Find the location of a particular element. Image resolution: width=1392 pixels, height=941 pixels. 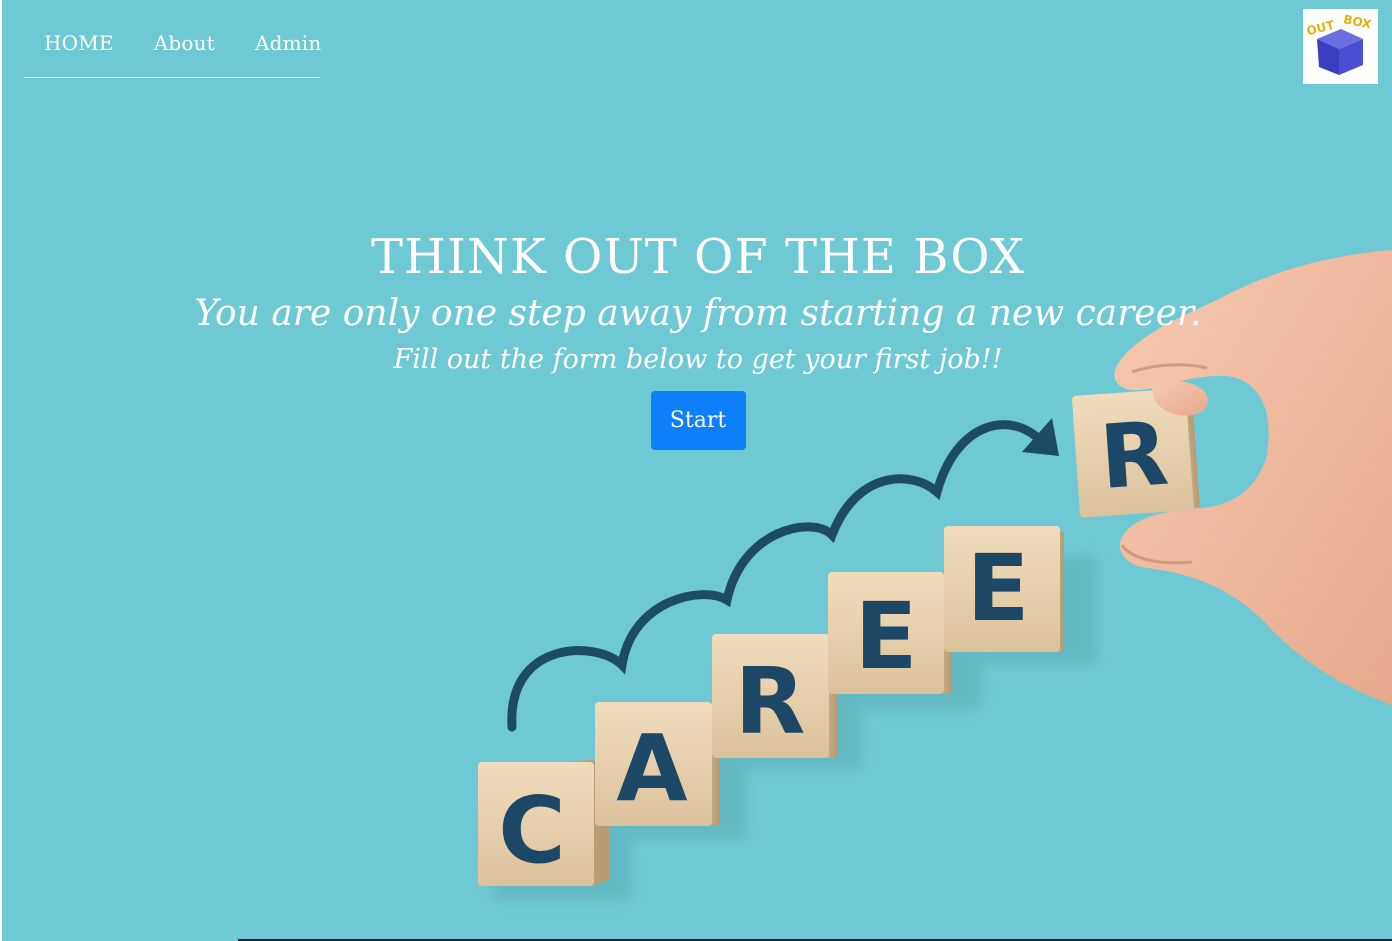

main-nav: HOME About Admin is located at coordinates (173, 48).